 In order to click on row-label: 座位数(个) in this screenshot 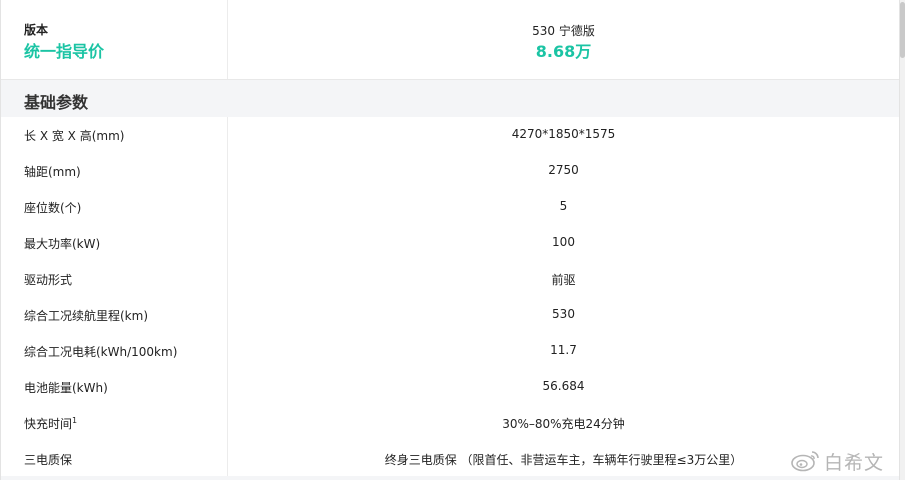, I will do `click(53, 208)`.